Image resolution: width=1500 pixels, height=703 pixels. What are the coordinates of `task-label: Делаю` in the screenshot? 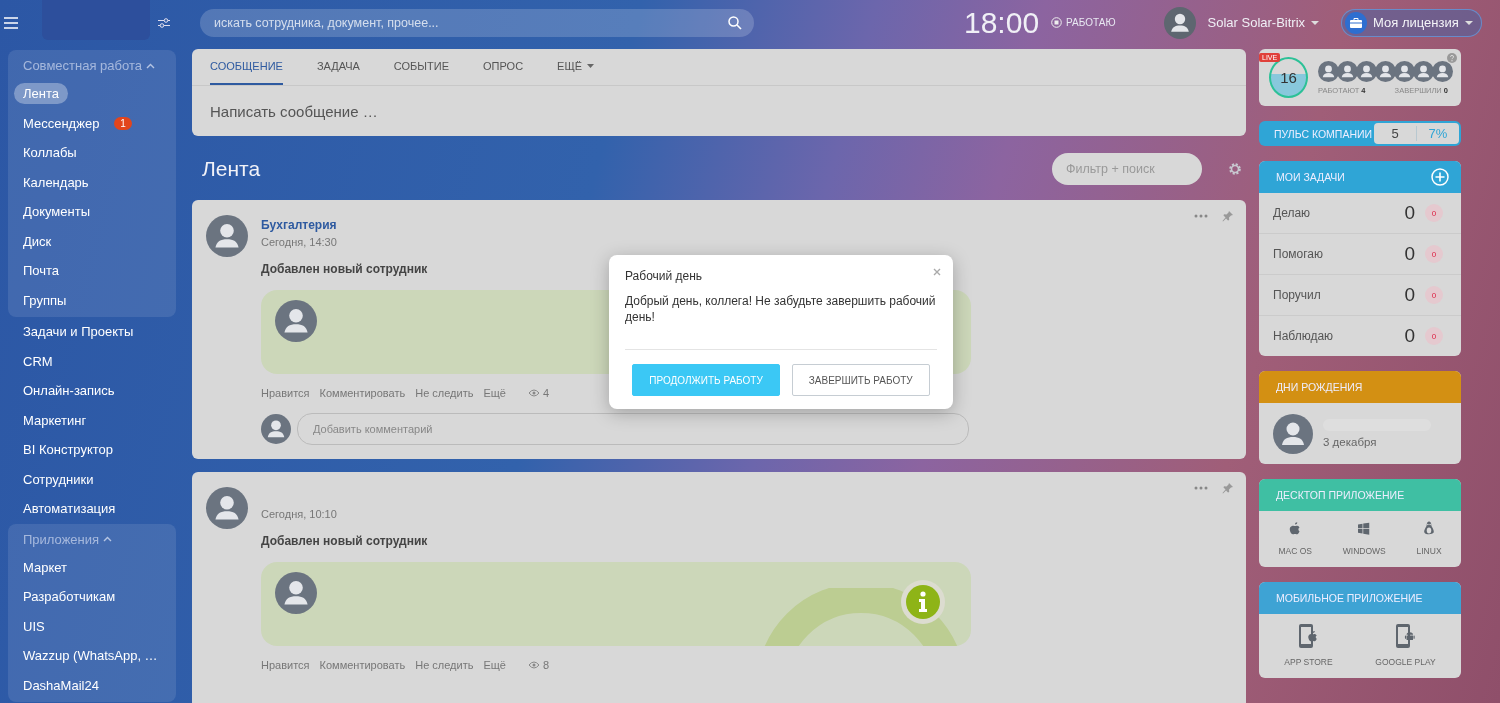 It's located at (1339, 213).